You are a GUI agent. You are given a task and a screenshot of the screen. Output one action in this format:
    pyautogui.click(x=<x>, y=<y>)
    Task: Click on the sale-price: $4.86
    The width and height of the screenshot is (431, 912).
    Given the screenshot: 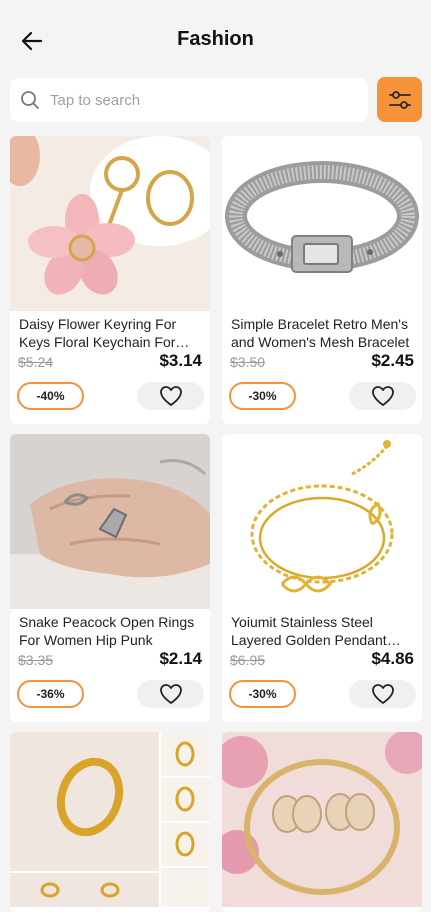 What is the action you would take?
    pyautogui.click(x=392, y=658)
    